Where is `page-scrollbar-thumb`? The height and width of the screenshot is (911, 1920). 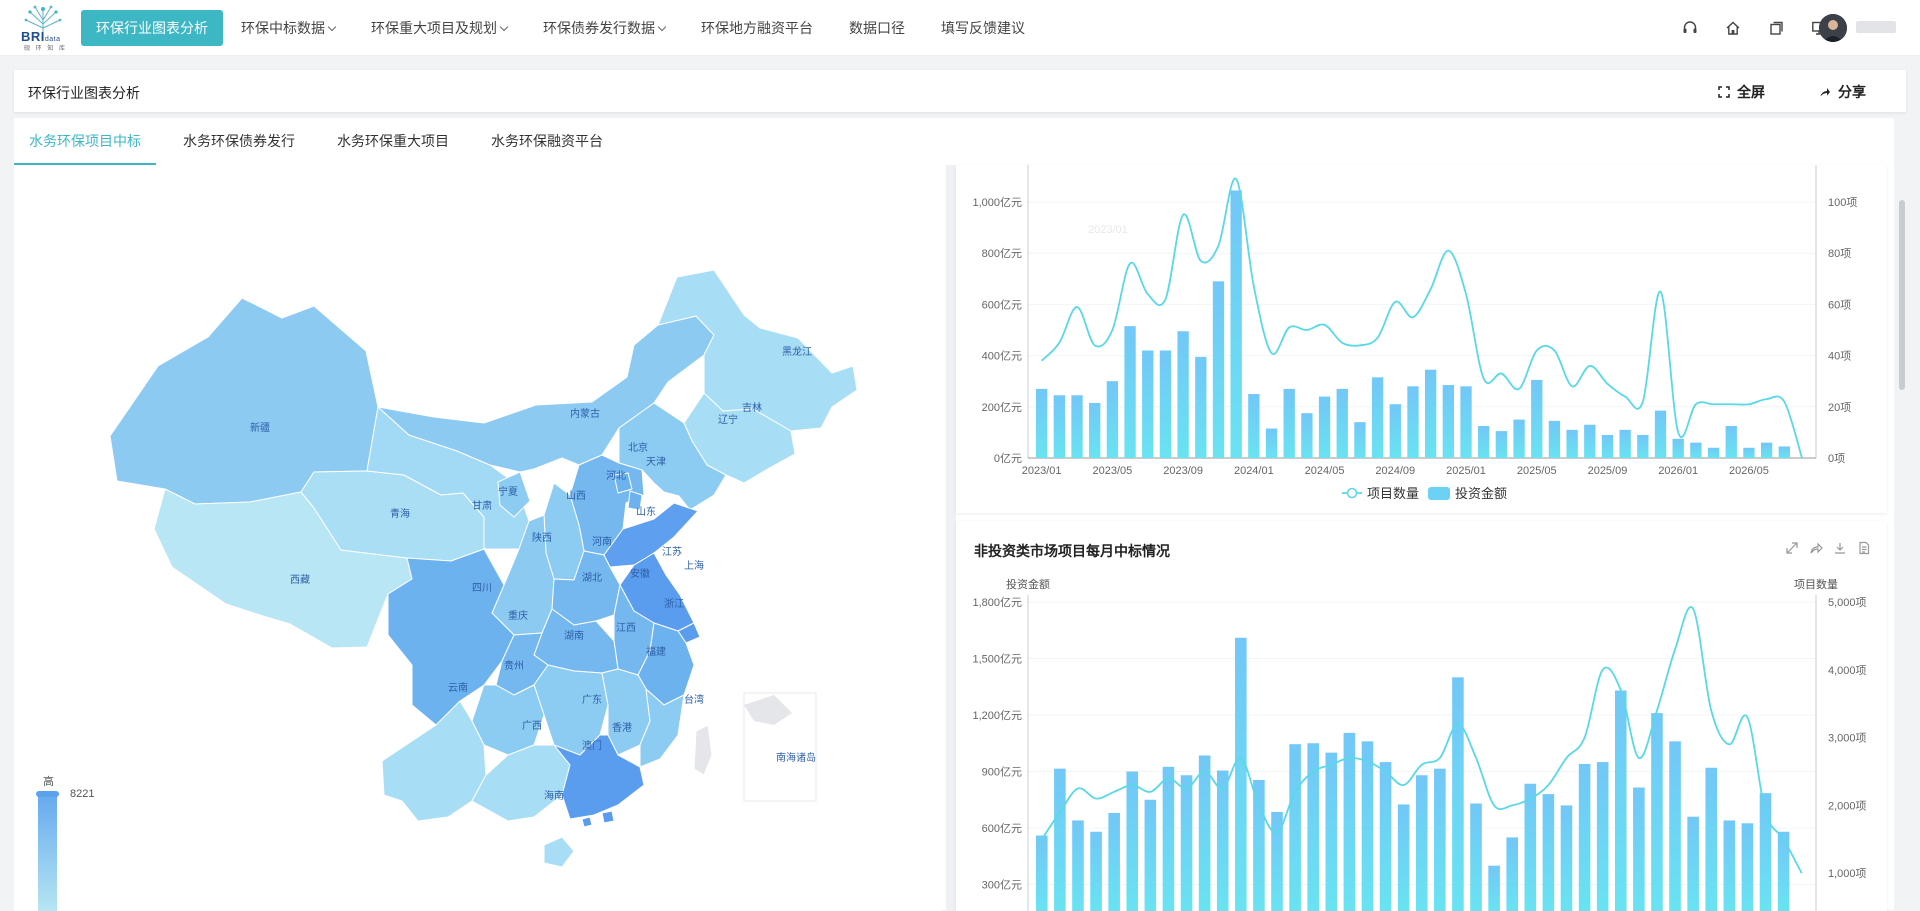 page-scrollbar-thumb is located at coordinates (1902, 295).